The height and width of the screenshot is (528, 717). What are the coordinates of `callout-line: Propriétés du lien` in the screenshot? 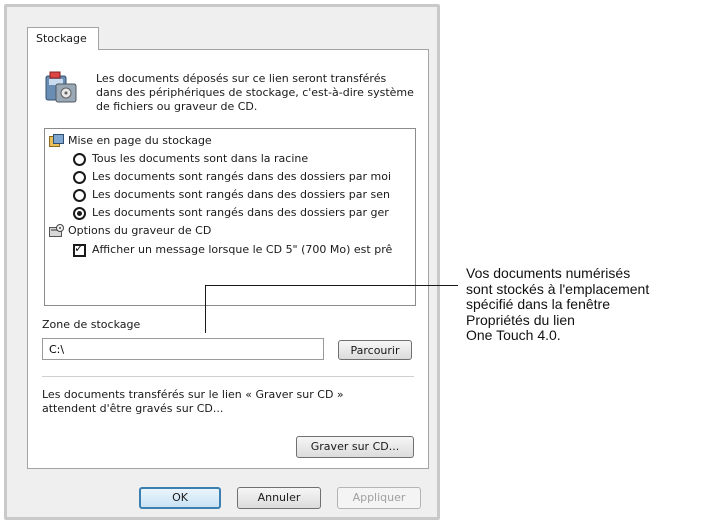 It's located at (520, 319).